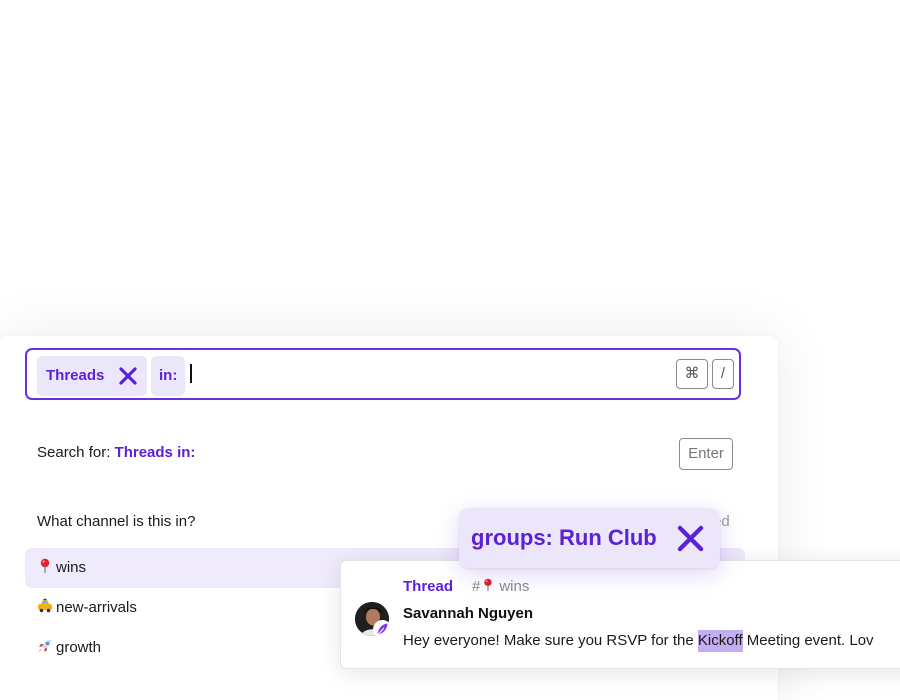  What do you see at coordinates (76, 452) in the screenshot?
I see `search-for-prefix: Search for:` at bounding box center [76, 452].